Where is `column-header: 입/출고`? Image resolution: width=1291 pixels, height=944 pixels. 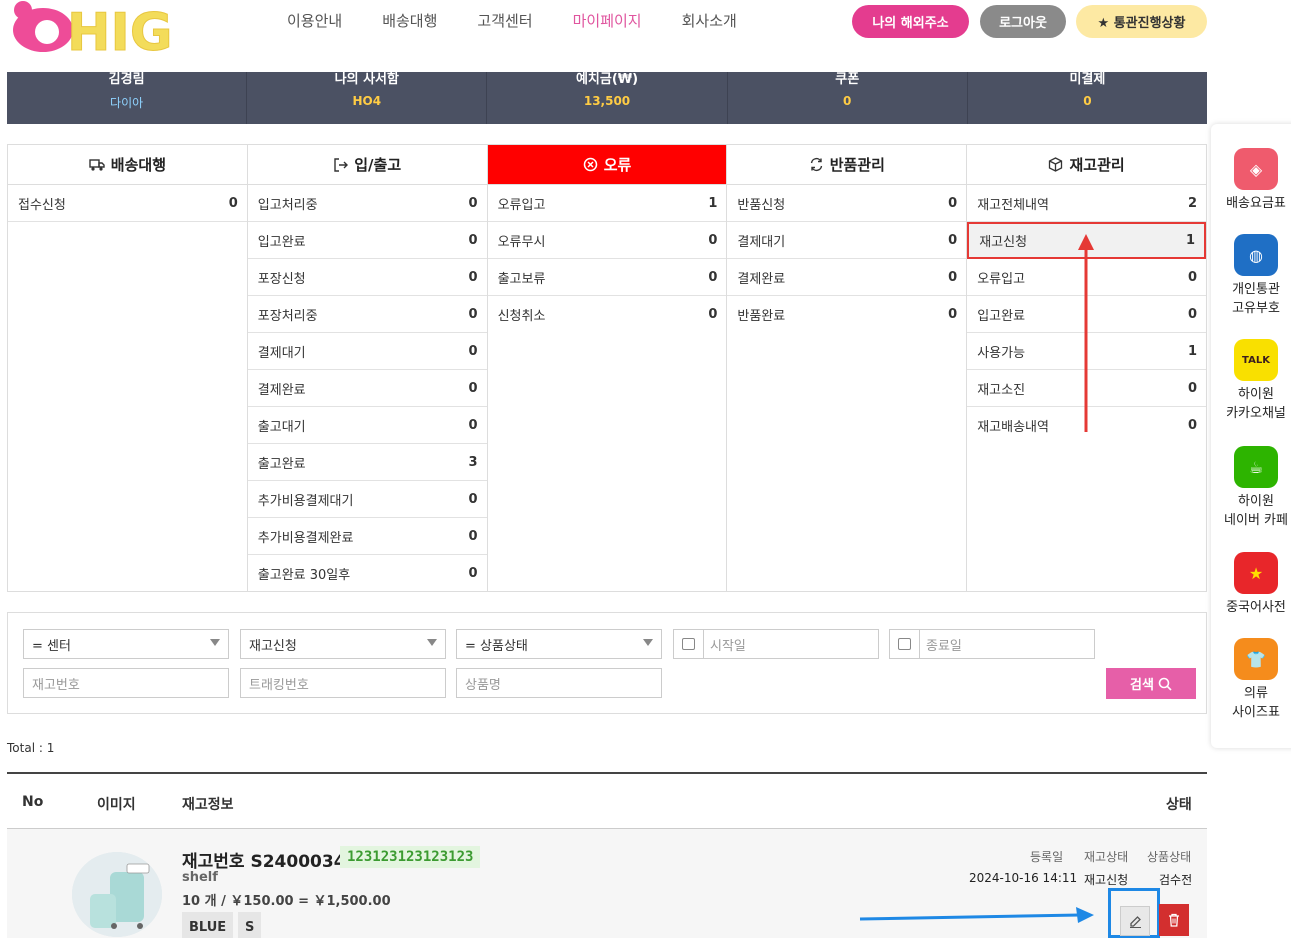
column-header: 입/출고 is located at coordinates (367, 165).